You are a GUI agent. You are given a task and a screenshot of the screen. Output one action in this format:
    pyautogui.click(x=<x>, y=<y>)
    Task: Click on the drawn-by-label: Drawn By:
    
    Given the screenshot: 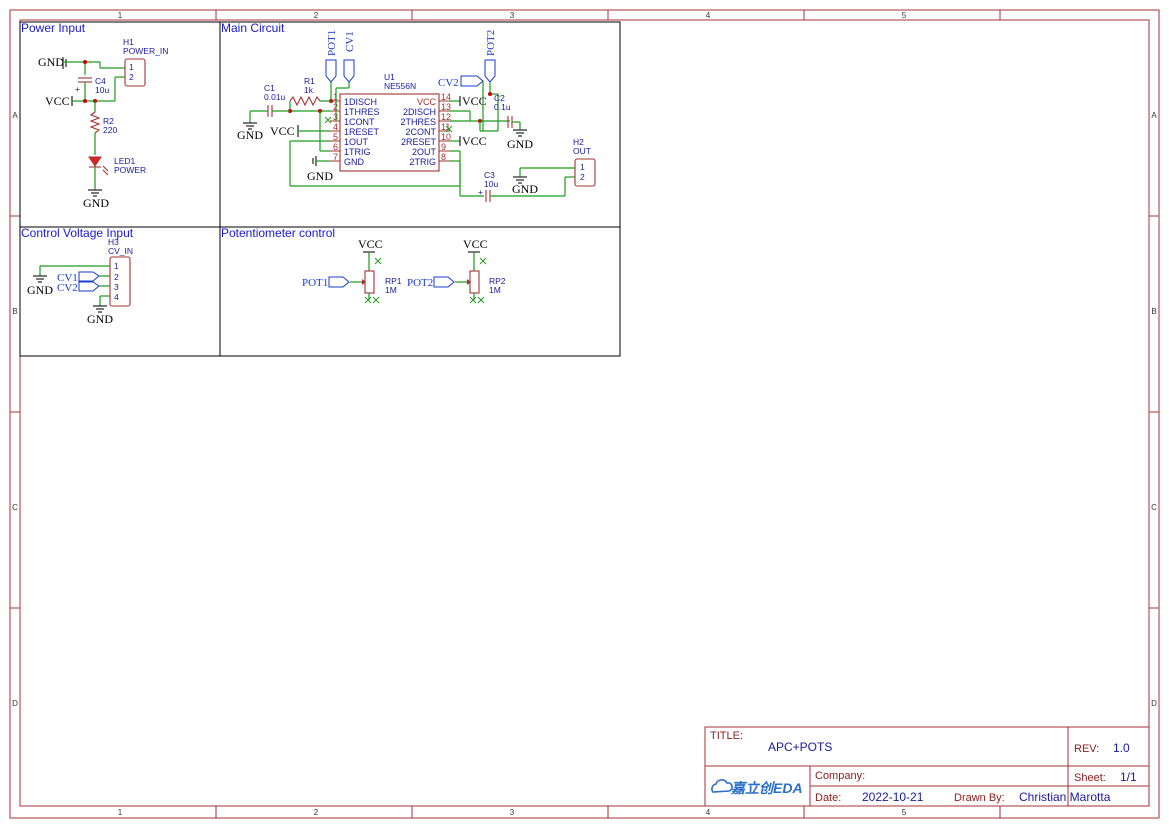 What is the action you would take?
    pyautogui.click(x=979, y=798)
    